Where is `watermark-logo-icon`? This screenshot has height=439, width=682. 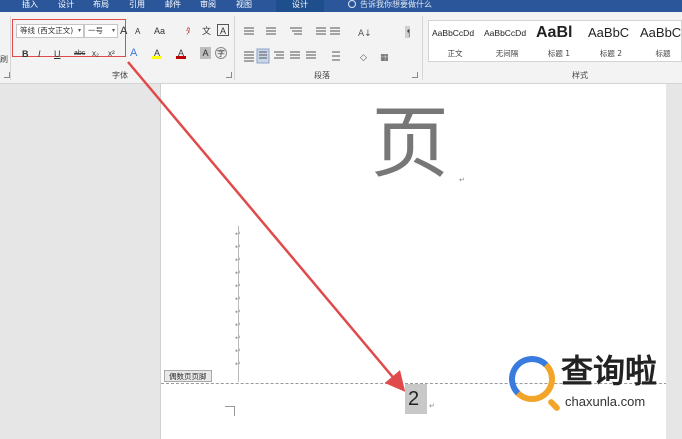
watermark-logo-icon is located at coordinates (532, 379).